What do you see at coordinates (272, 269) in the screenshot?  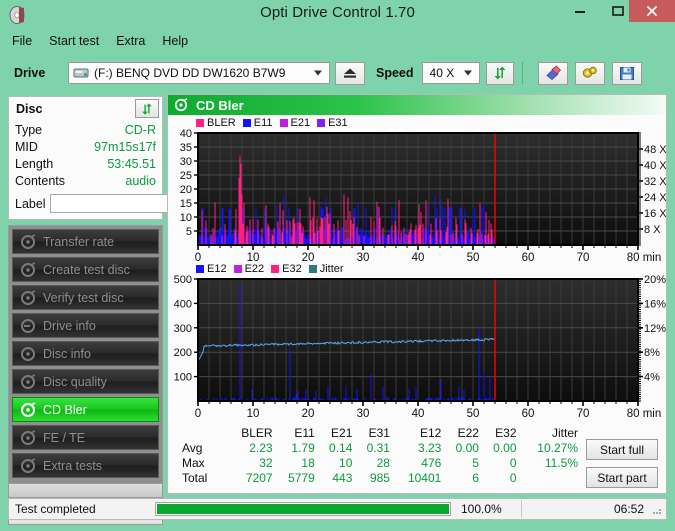 I see `e12-jitter-chart-legend: E12 E22 E32 Jitter` at bounding box center [272, 269].